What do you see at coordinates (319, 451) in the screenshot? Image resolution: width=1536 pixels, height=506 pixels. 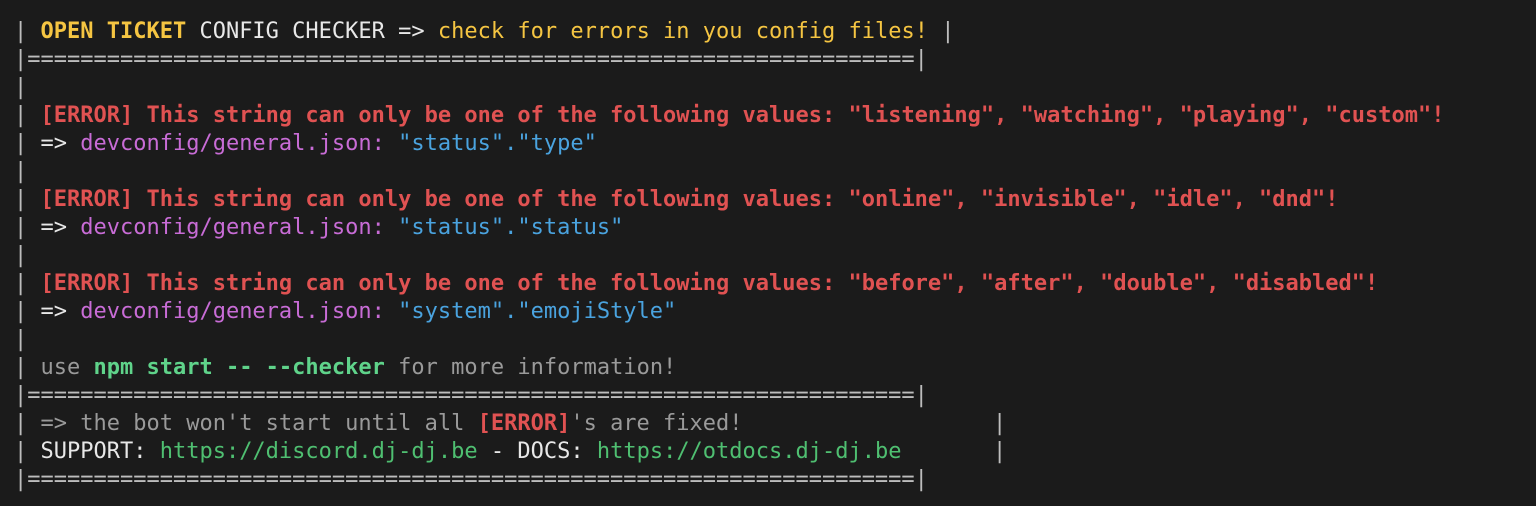 I see `support-link: https://discord.dj-dj.be` at bounding box center [319, 451].